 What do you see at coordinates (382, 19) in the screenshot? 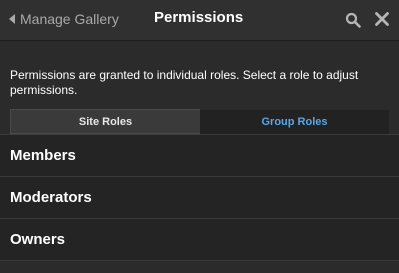
I see `close-icon` at bounding box center [382, 19].